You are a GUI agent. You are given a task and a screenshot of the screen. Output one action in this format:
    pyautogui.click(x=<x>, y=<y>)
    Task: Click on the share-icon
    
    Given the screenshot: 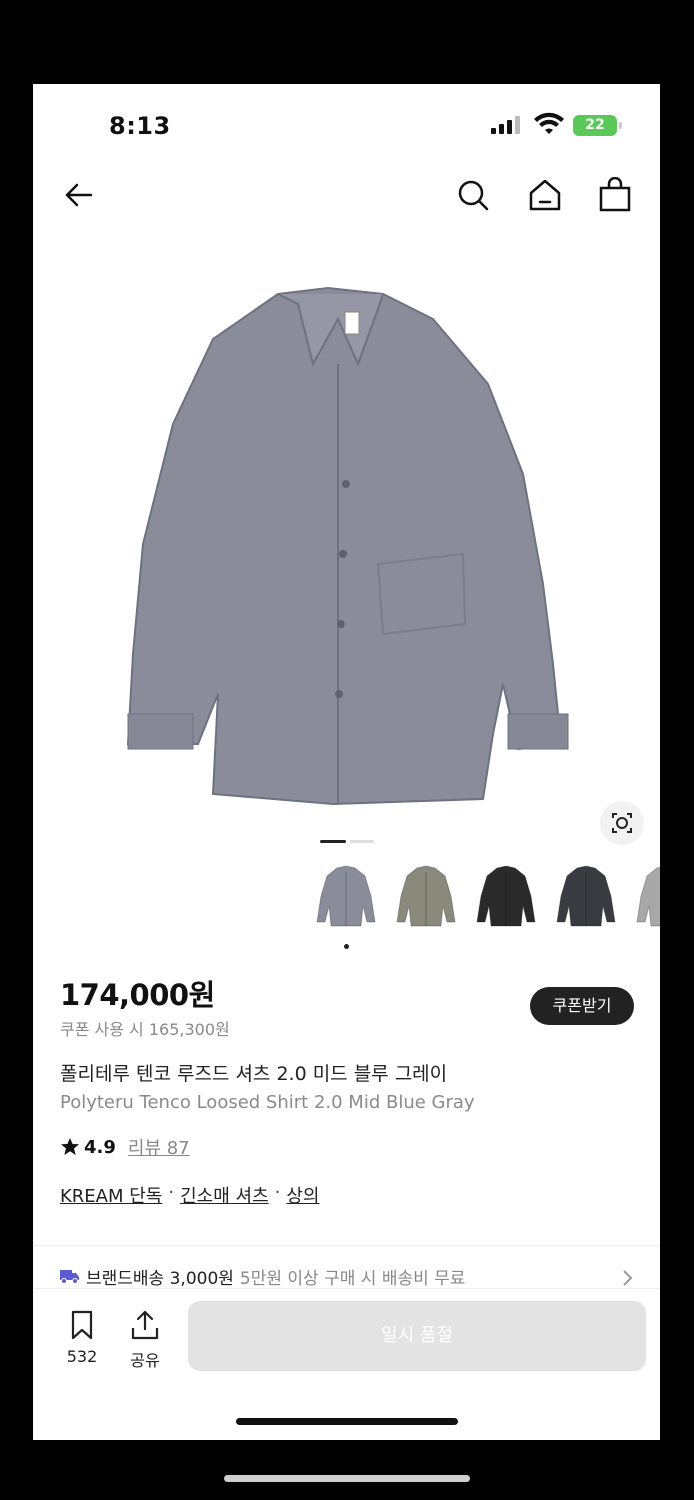 What is the action you would take?
    pyautogui.click(x=145, y=1325)
    